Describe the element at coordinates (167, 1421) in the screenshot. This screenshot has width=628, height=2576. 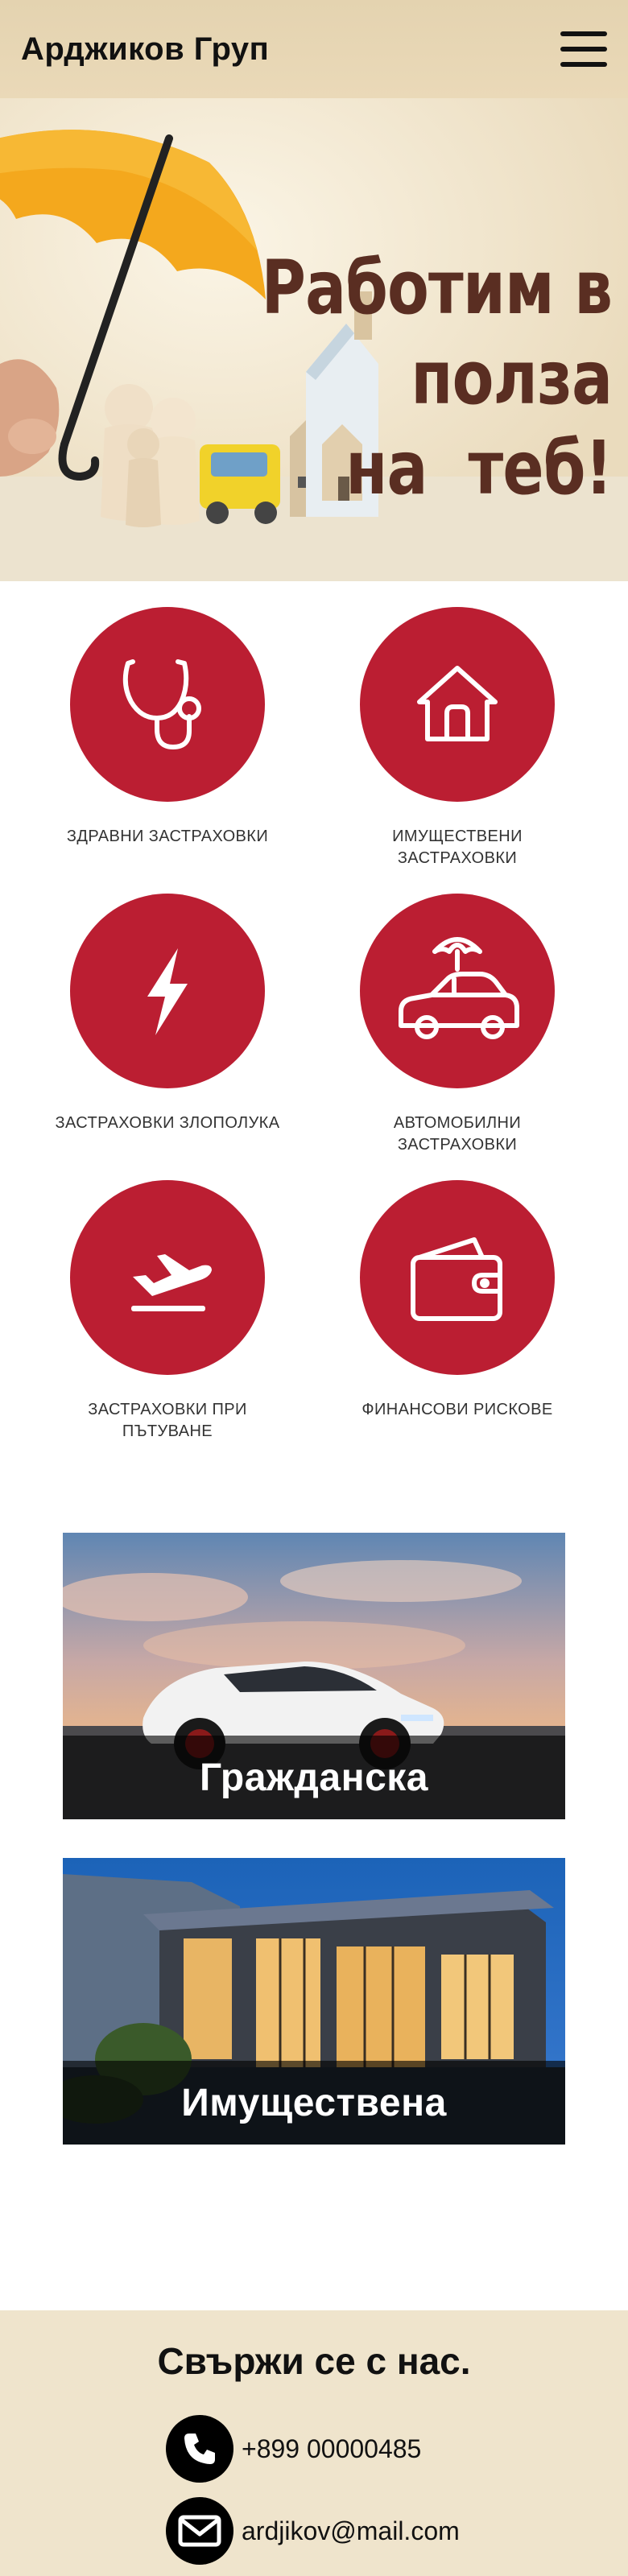
I see `service-label: ЗАСТРАХОВКИ ПРИ ПЪТУВАНЕ` at that location.